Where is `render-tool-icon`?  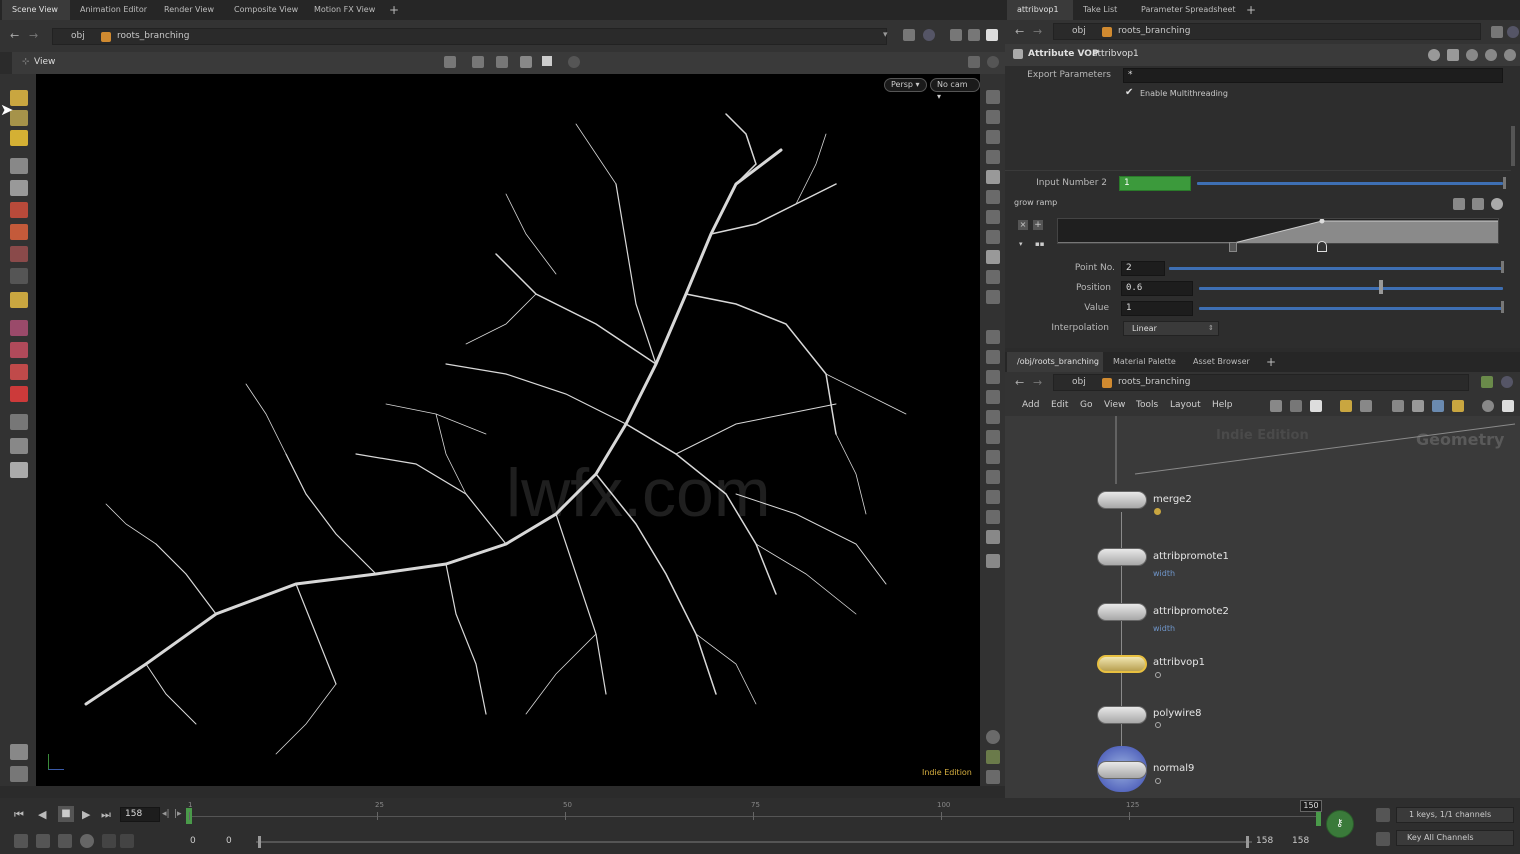 render-tool-icon is located at coordinates (19, 470).